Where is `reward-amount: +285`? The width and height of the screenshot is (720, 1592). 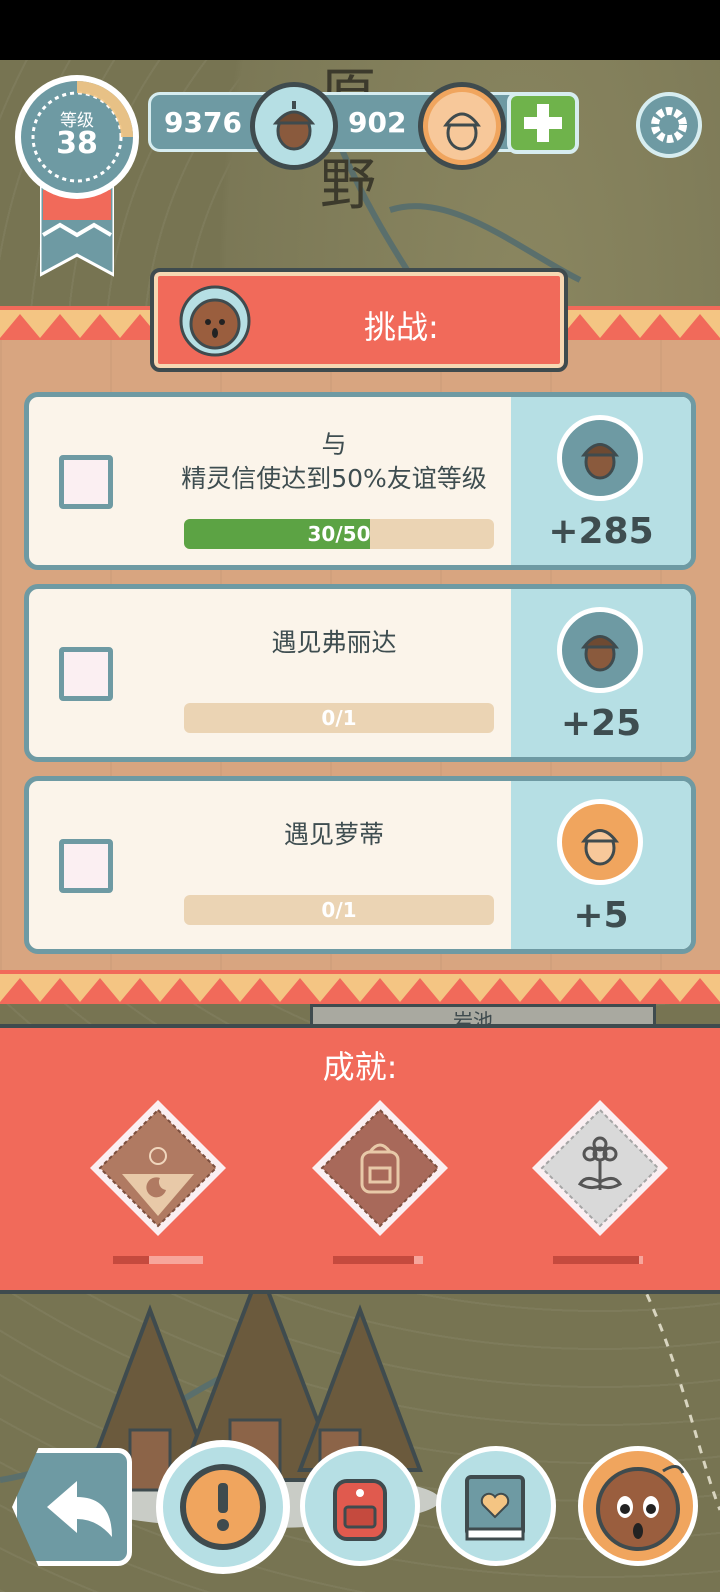
reward-amount: +285 is located at coordinates (601, 531).